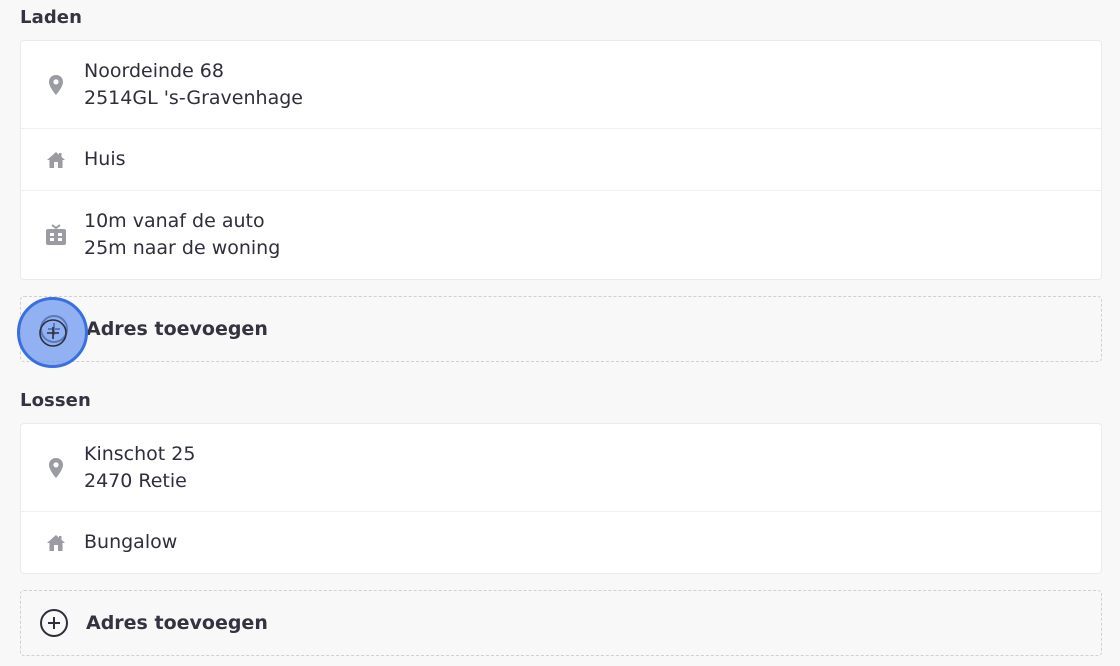 The width and height of the screenshot is (1120, 666). I want to click on house-type-label: Bungalow, so click(131, 542).